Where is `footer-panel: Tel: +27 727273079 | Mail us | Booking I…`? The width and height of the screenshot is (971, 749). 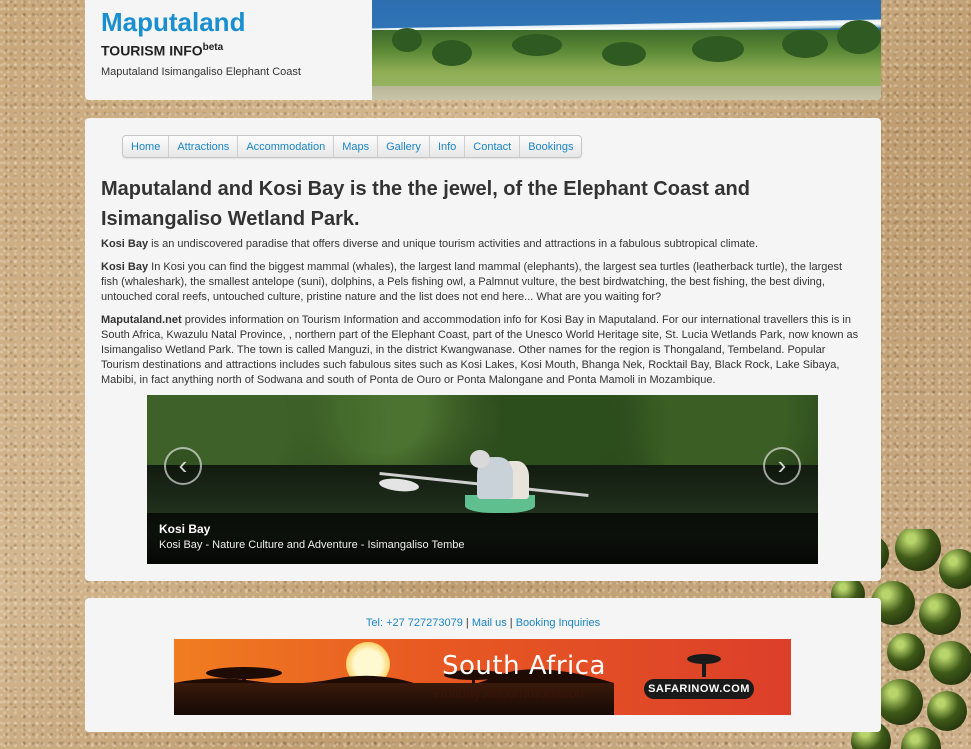
footer-panel: Tel: +27 727273079 | Mail us | Booking I… is located at coordinates (483, 665).